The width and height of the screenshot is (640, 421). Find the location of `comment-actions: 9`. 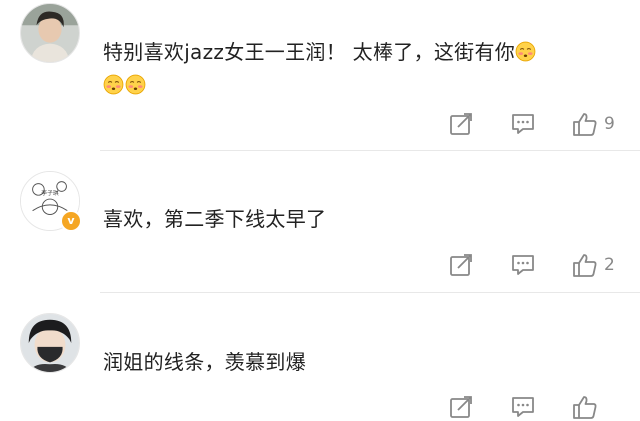

comment-actions: 9 is located at coordinates (541, 124).